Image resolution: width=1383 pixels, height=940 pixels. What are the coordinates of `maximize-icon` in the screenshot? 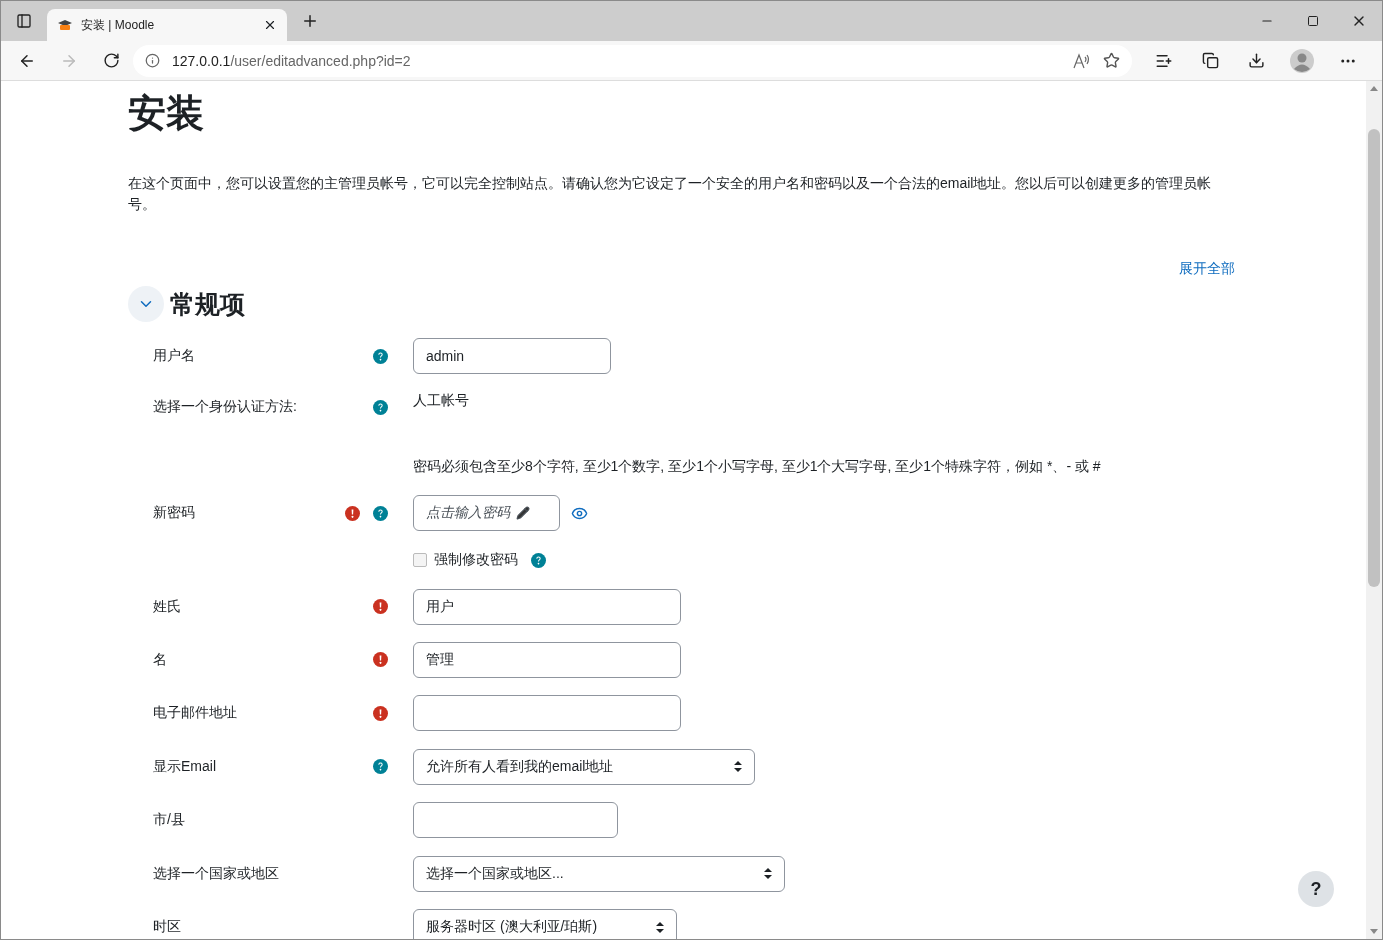 It's located at (1313, 21).